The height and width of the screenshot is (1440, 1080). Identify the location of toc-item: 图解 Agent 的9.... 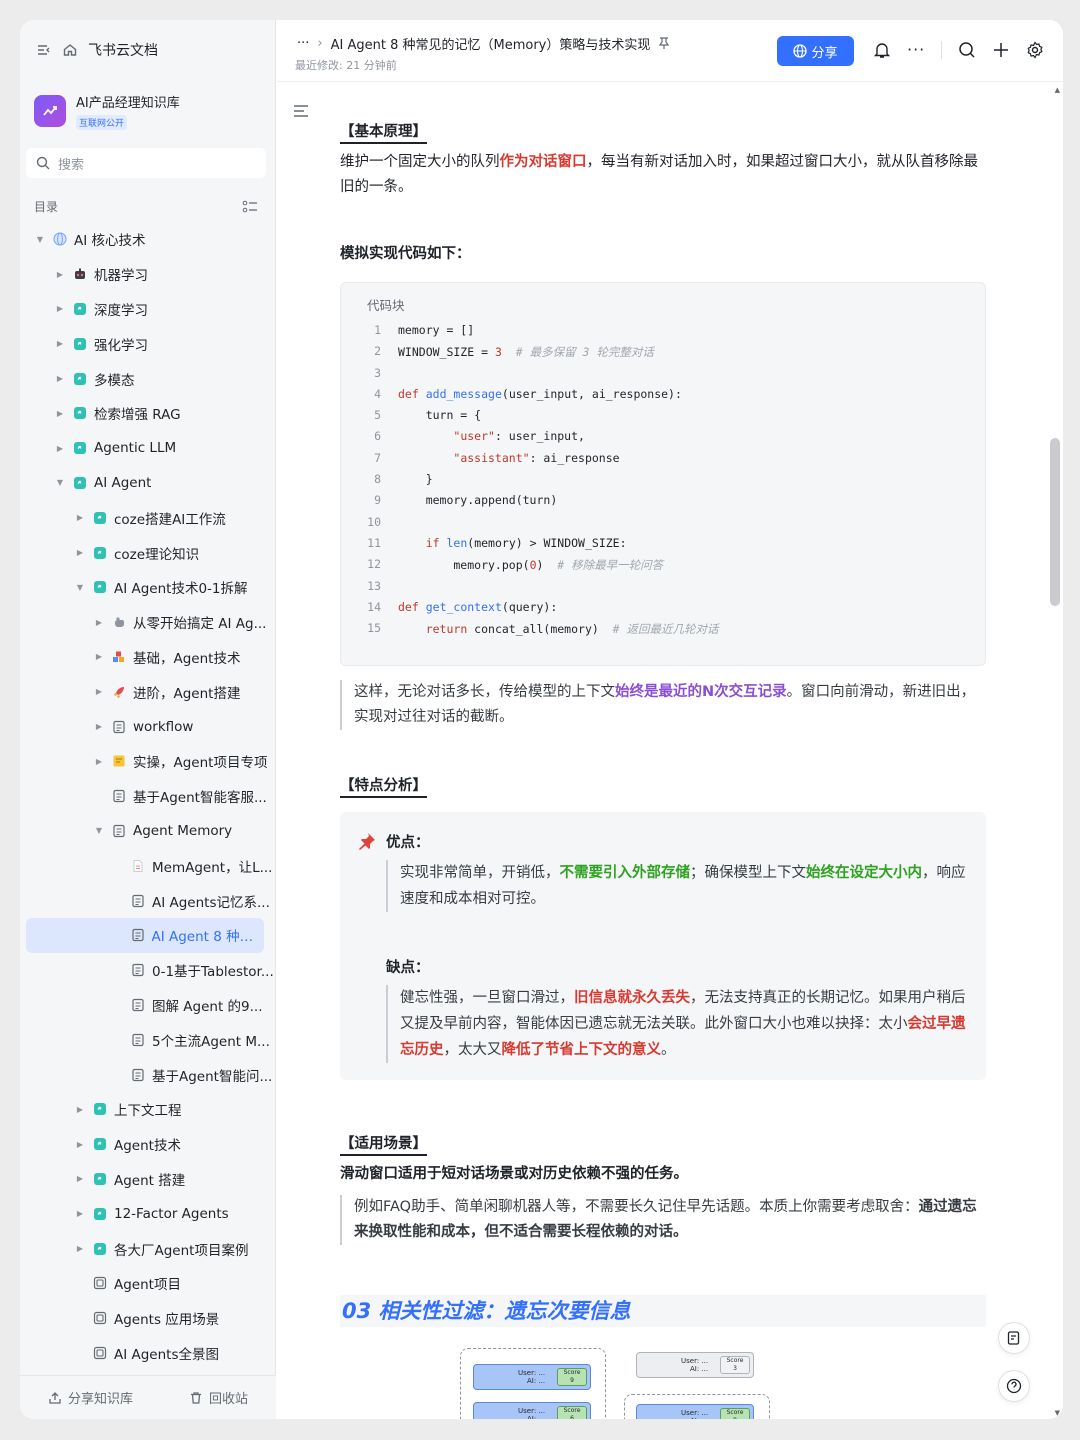
(148, 1005).